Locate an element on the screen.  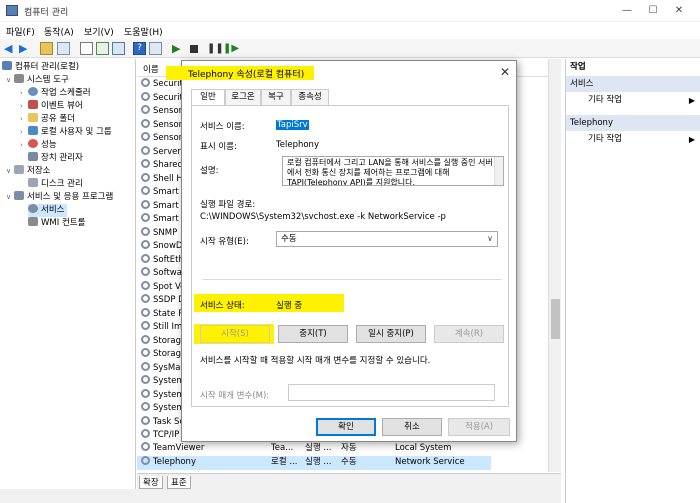
menu-view: 보기(V) is located at coordinates (99, 31).